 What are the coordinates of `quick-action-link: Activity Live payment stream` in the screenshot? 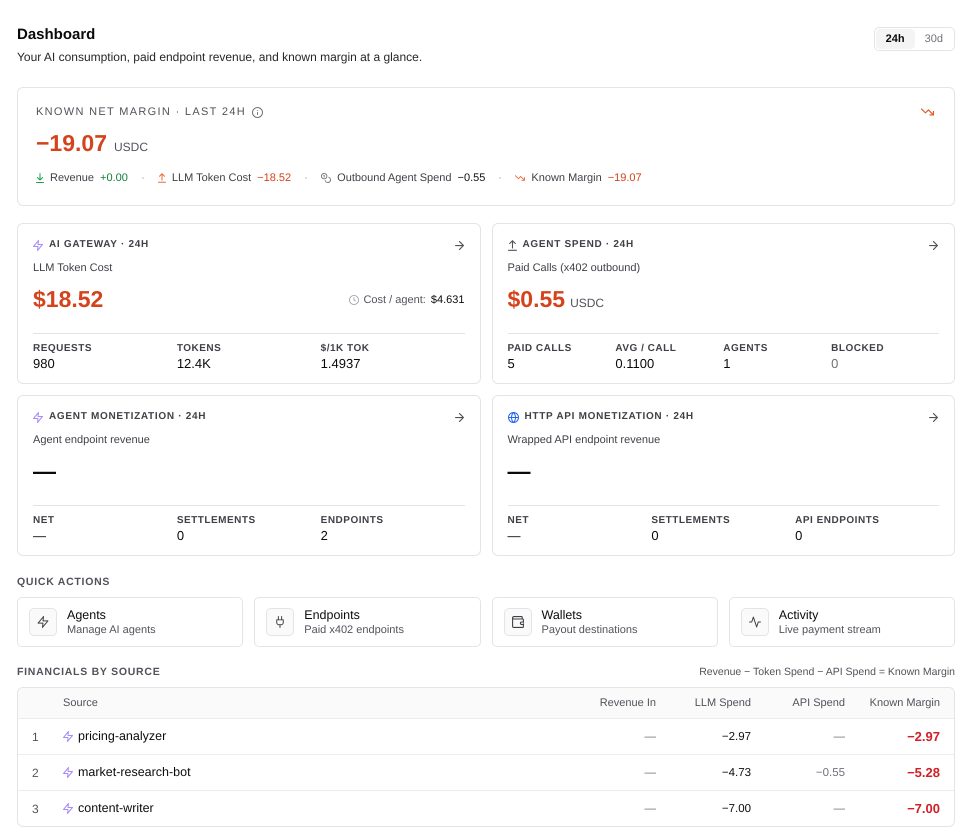 It's located at (841, 622).